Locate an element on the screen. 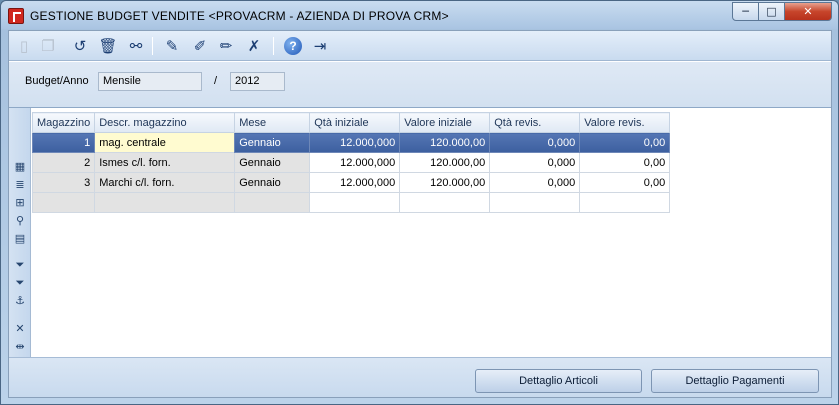  cell-magazzino: 3 is located at coordinates (63, 182).